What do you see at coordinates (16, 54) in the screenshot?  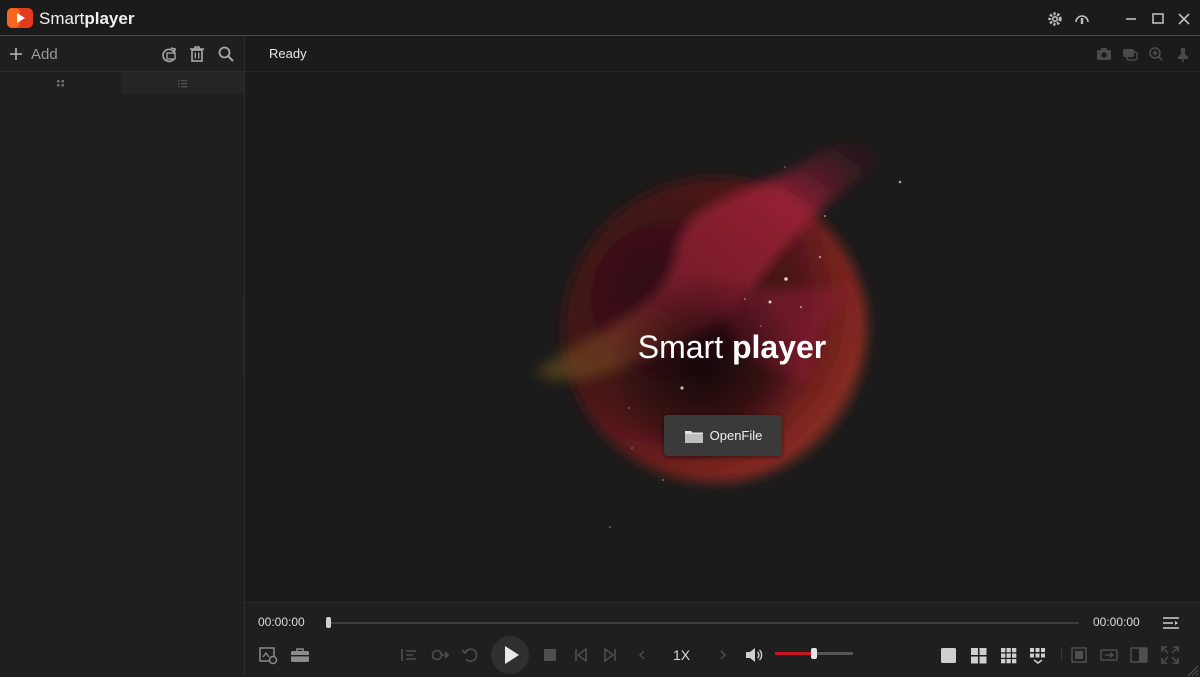 I see `plus-icon` at bounding box center [16, 54].